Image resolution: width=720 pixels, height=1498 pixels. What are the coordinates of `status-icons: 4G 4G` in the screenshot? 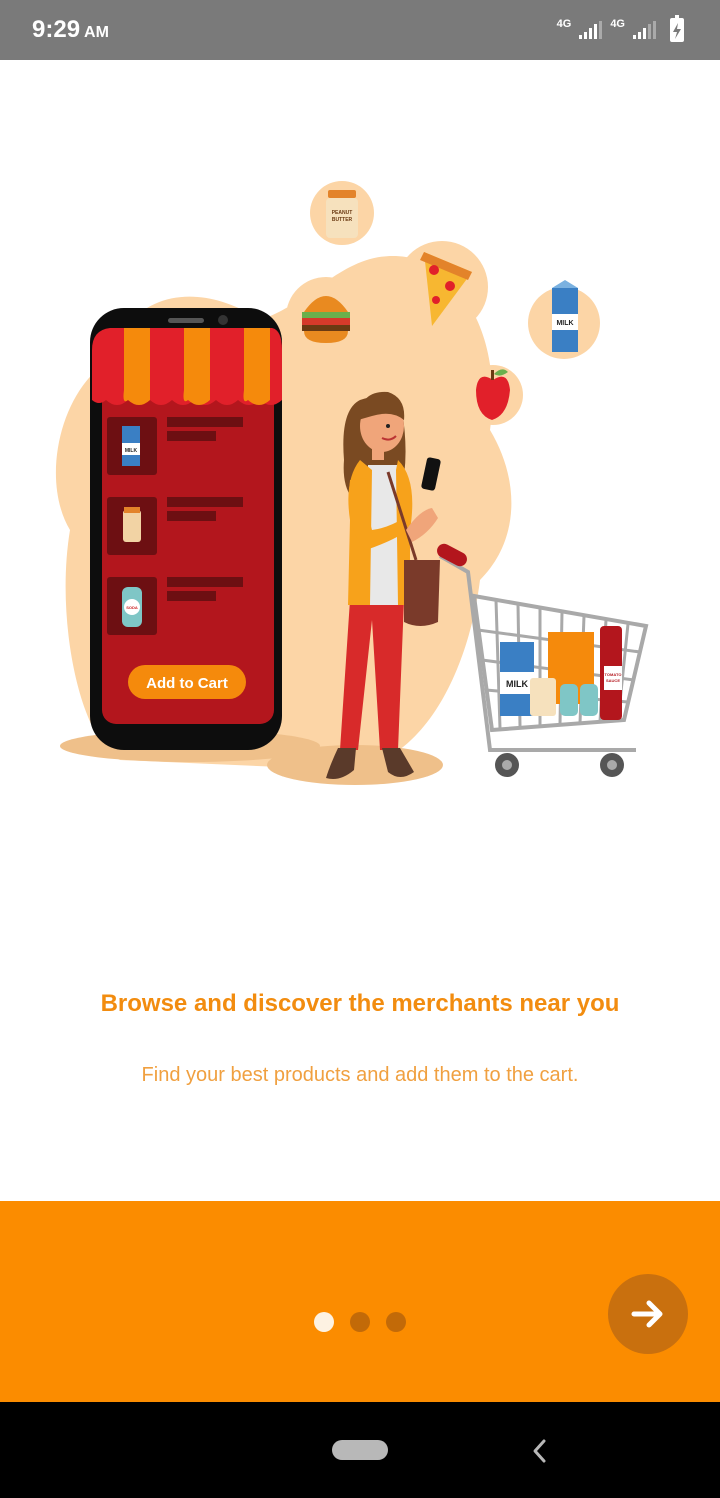 It's located at (620, 28).